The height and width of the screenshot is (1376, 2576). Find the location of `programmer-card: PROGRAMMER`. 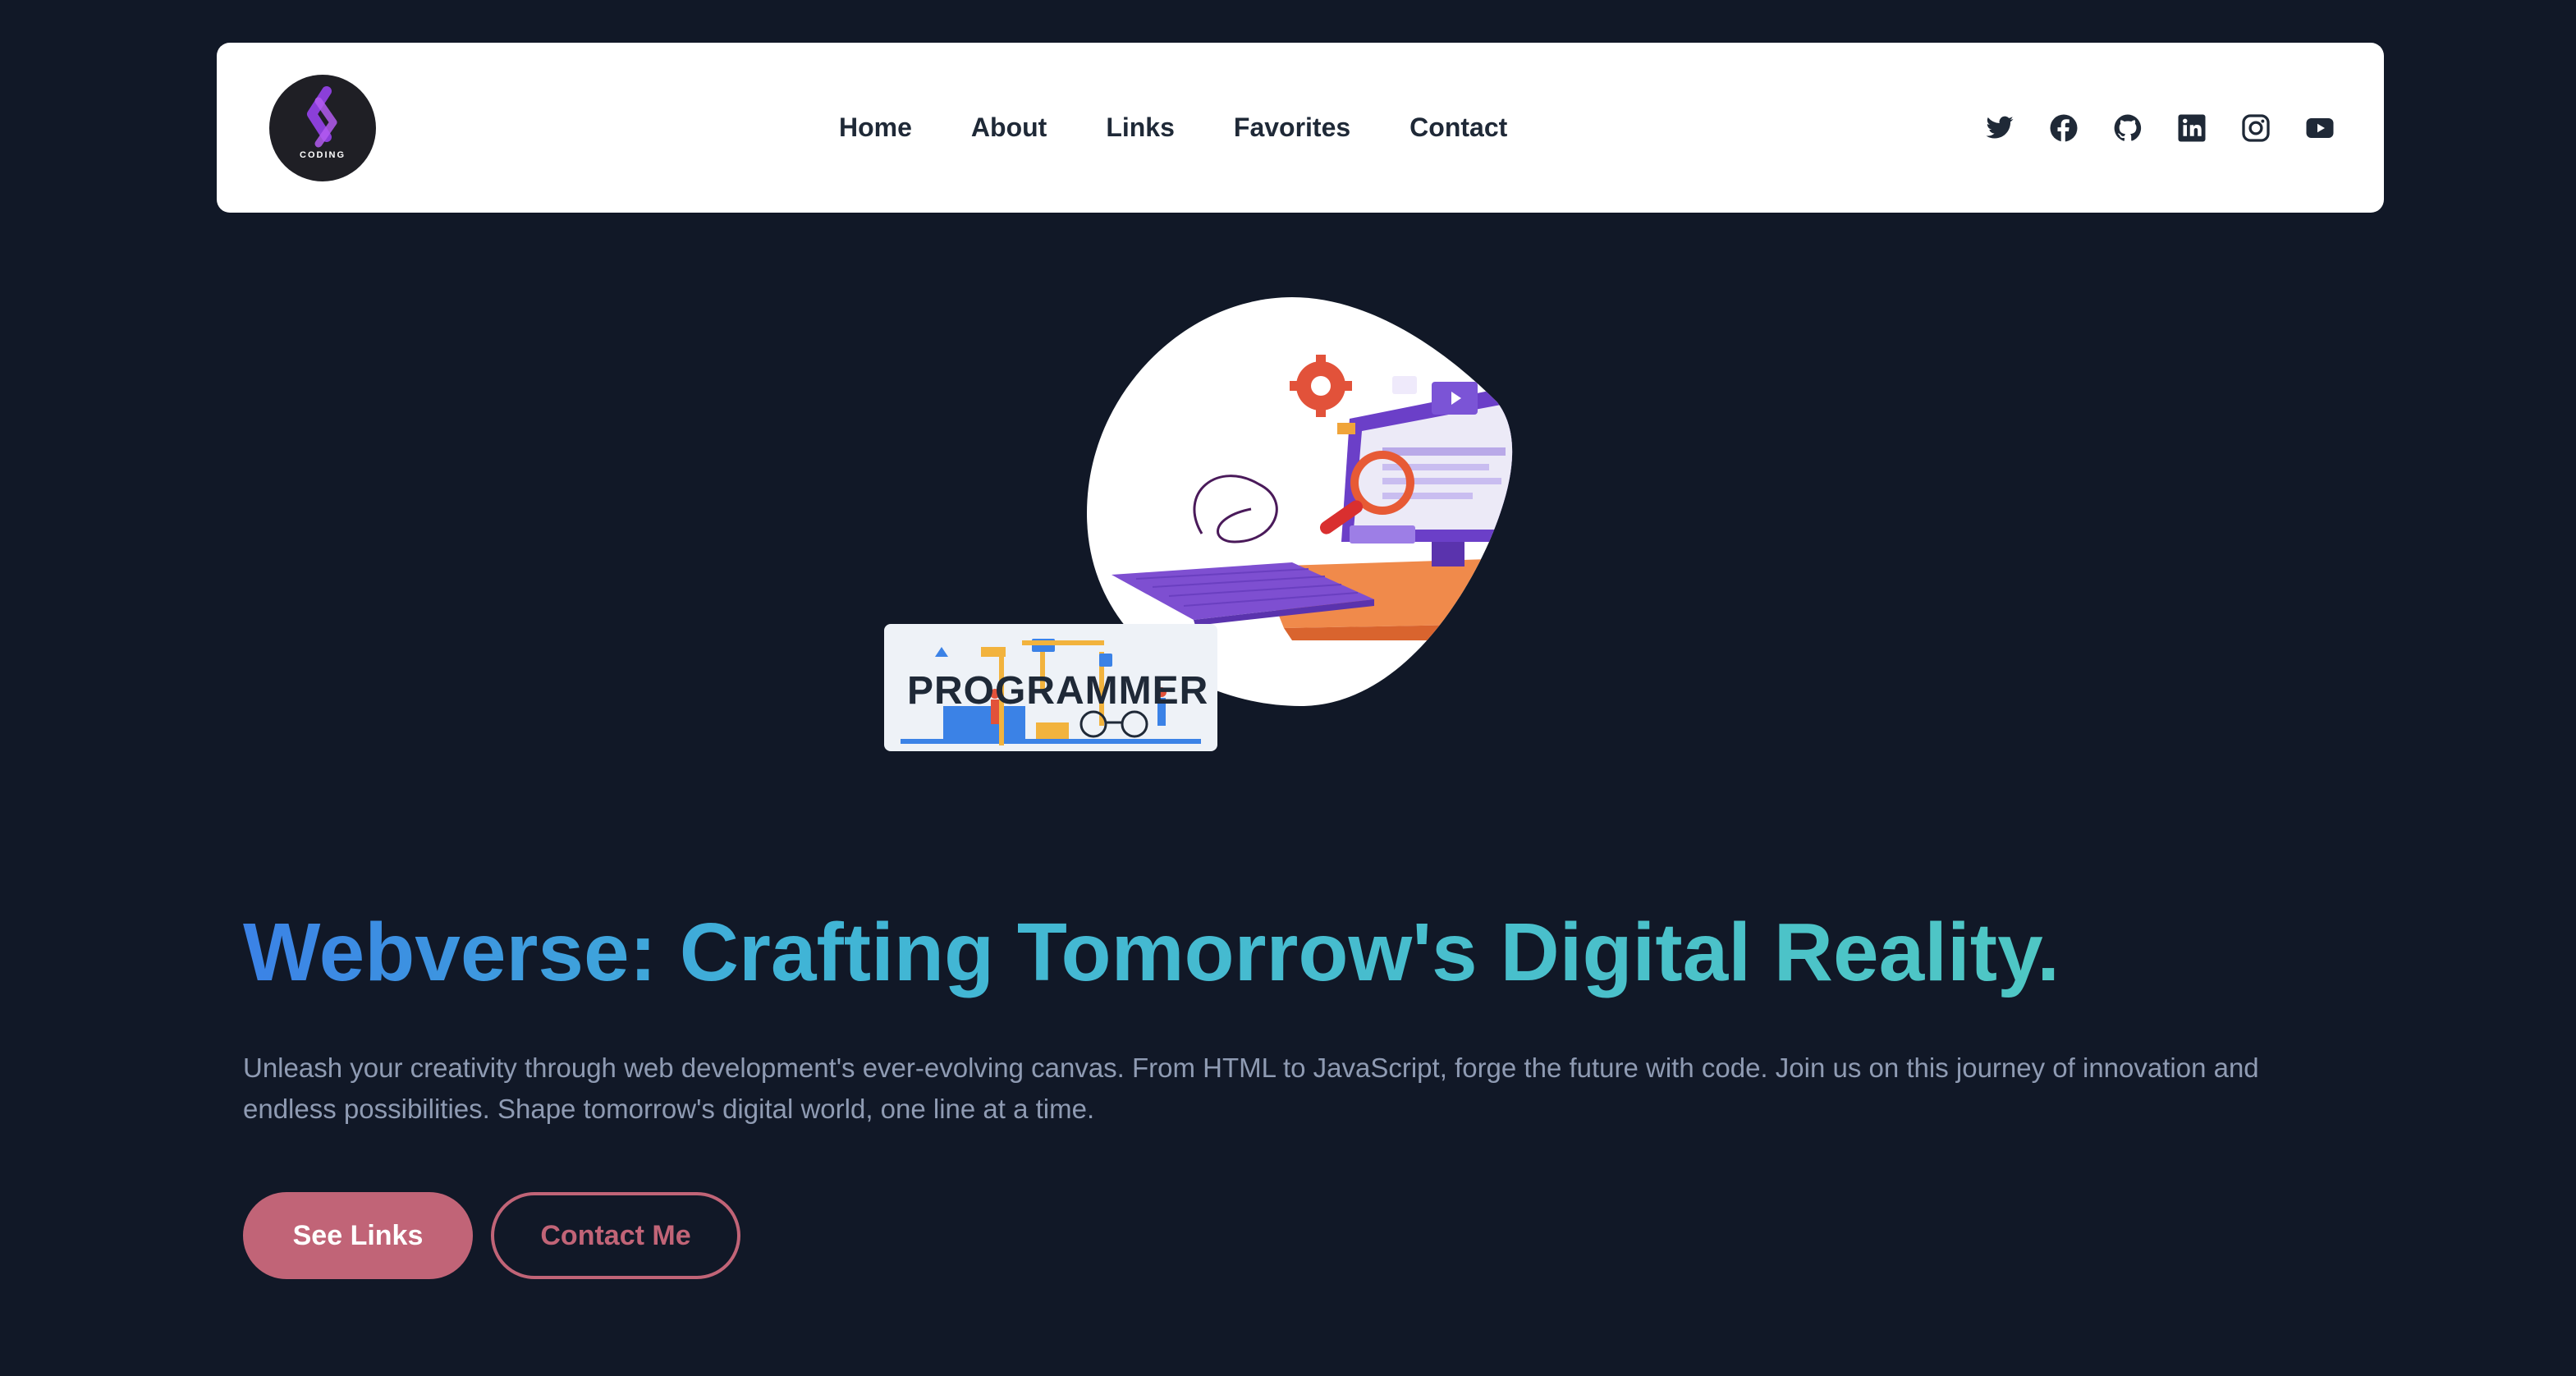

programmer-card: PROGRAMMER is located at coordinates (1050, 687).